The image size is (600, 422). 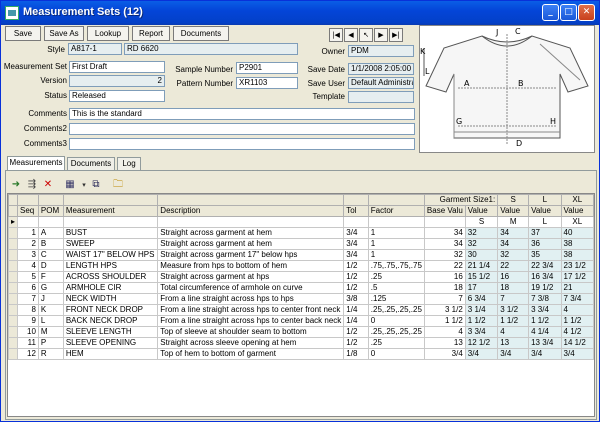 What do you see at coordinates (481, 354) in the screenshot?
I see `cell-s: 3/4` at bounding box center [481, 354].